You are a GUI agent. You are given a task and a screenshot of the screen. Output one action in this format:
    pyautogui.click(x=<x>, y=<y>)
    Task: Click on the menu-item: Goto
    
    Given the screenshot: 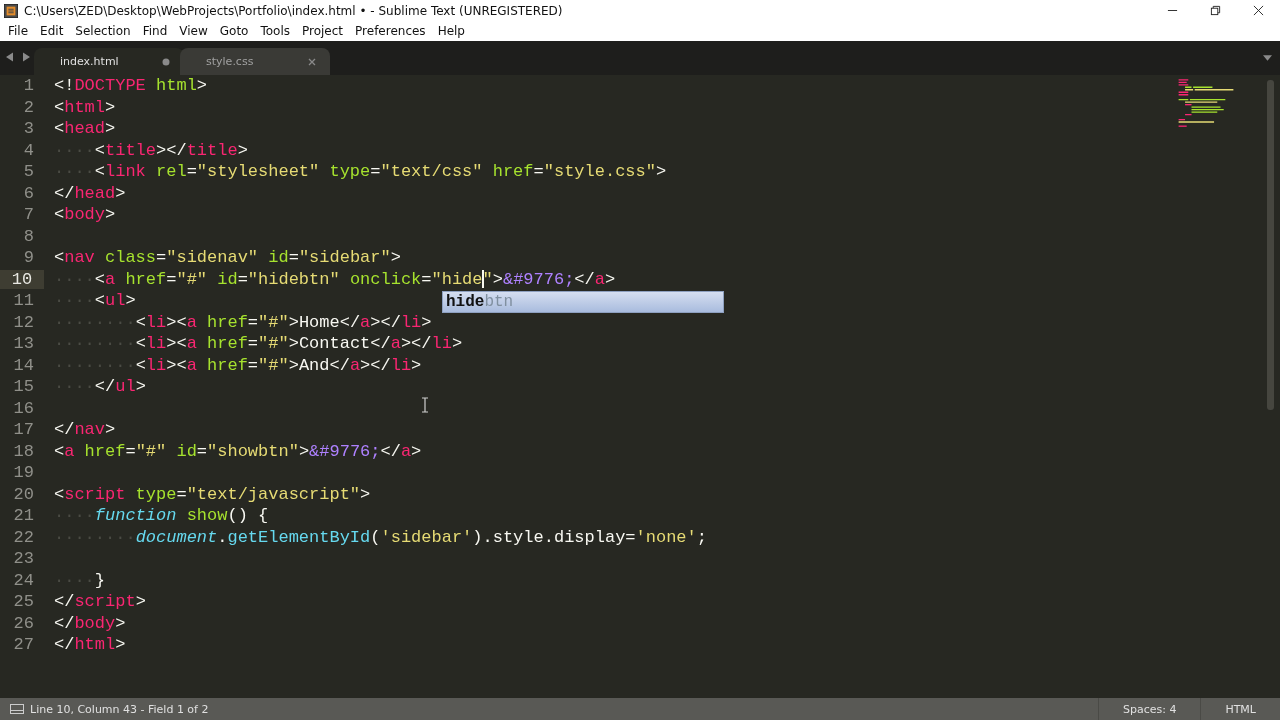 What is the action you would take?
    pyautogui.click(x=234, y=31)
    